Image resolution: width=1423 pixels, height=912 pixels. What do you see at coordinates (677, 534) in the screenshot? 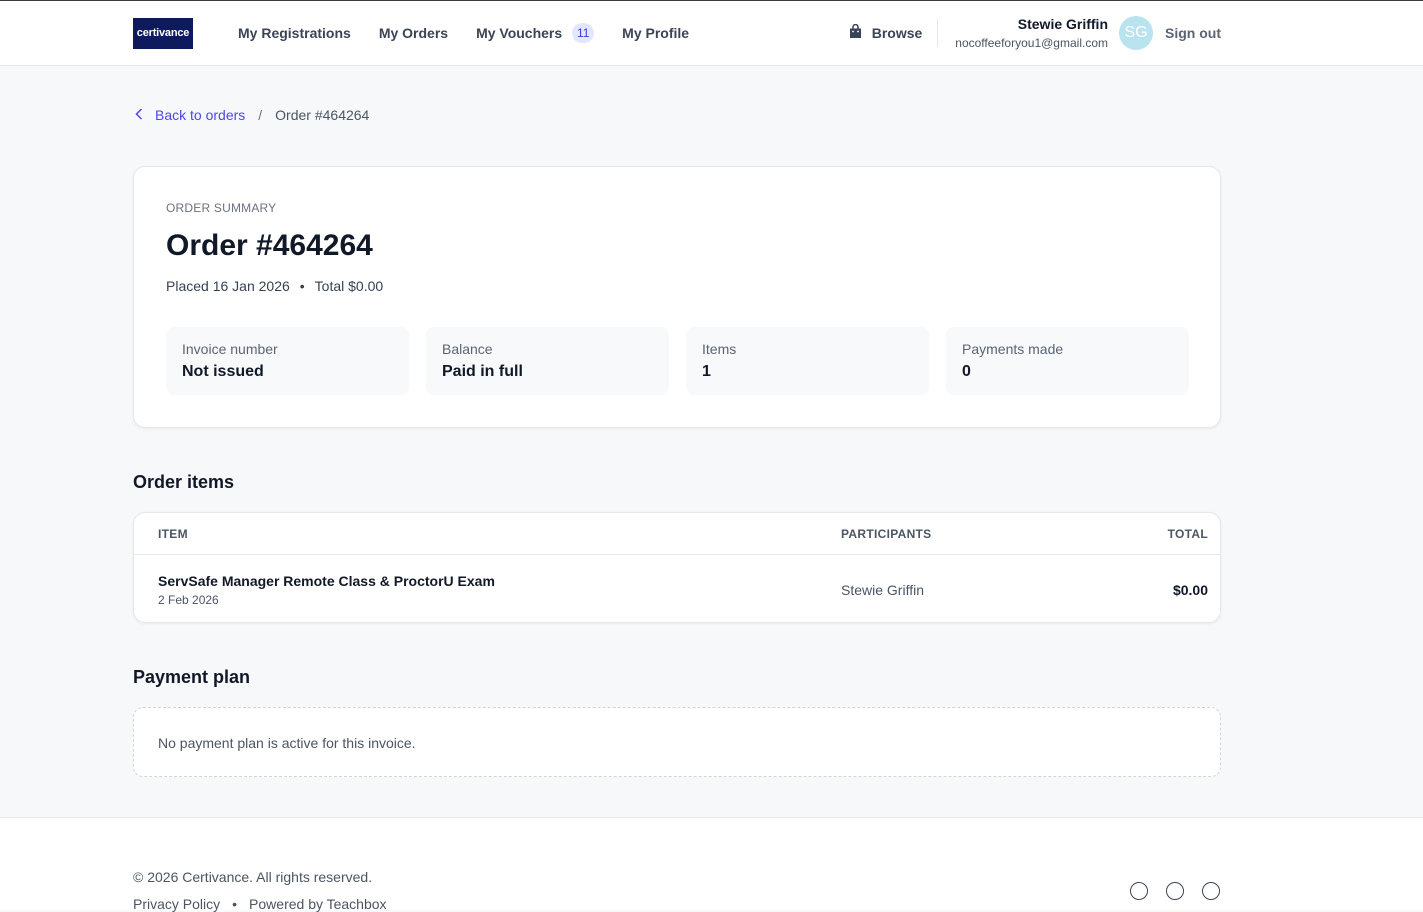
I see `table-header: ITEM PARTICIPANTS TOTAL` at bounding box center [677, 534].